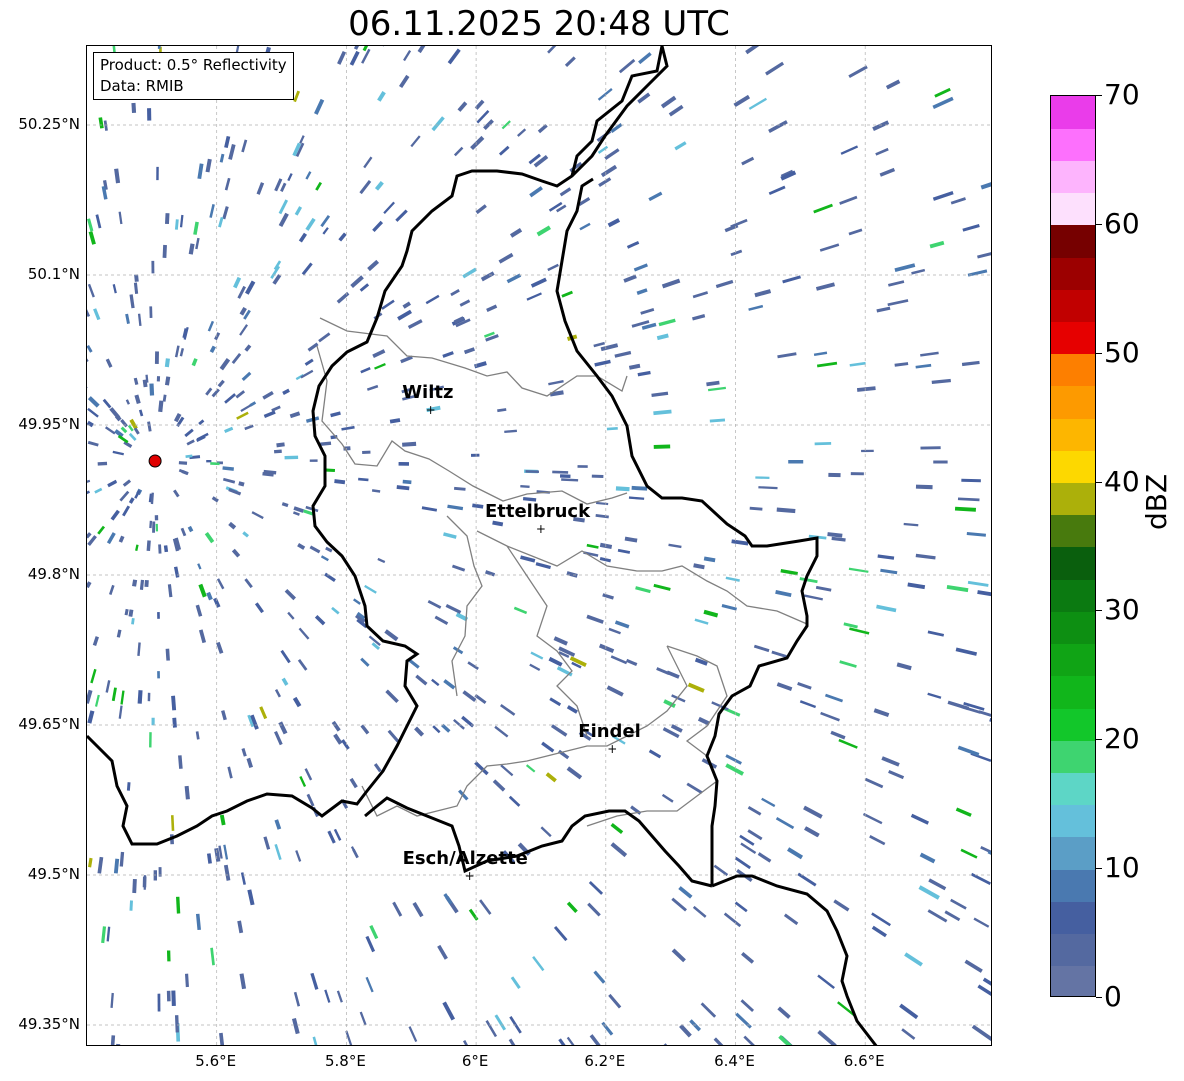 The height and width of the screenshot is (1081, 1184). What do you see at coordinates (475, 1061) in the screenshot?
I see `lon-tick-label: 6°E` at bounding box center [475, 1061].